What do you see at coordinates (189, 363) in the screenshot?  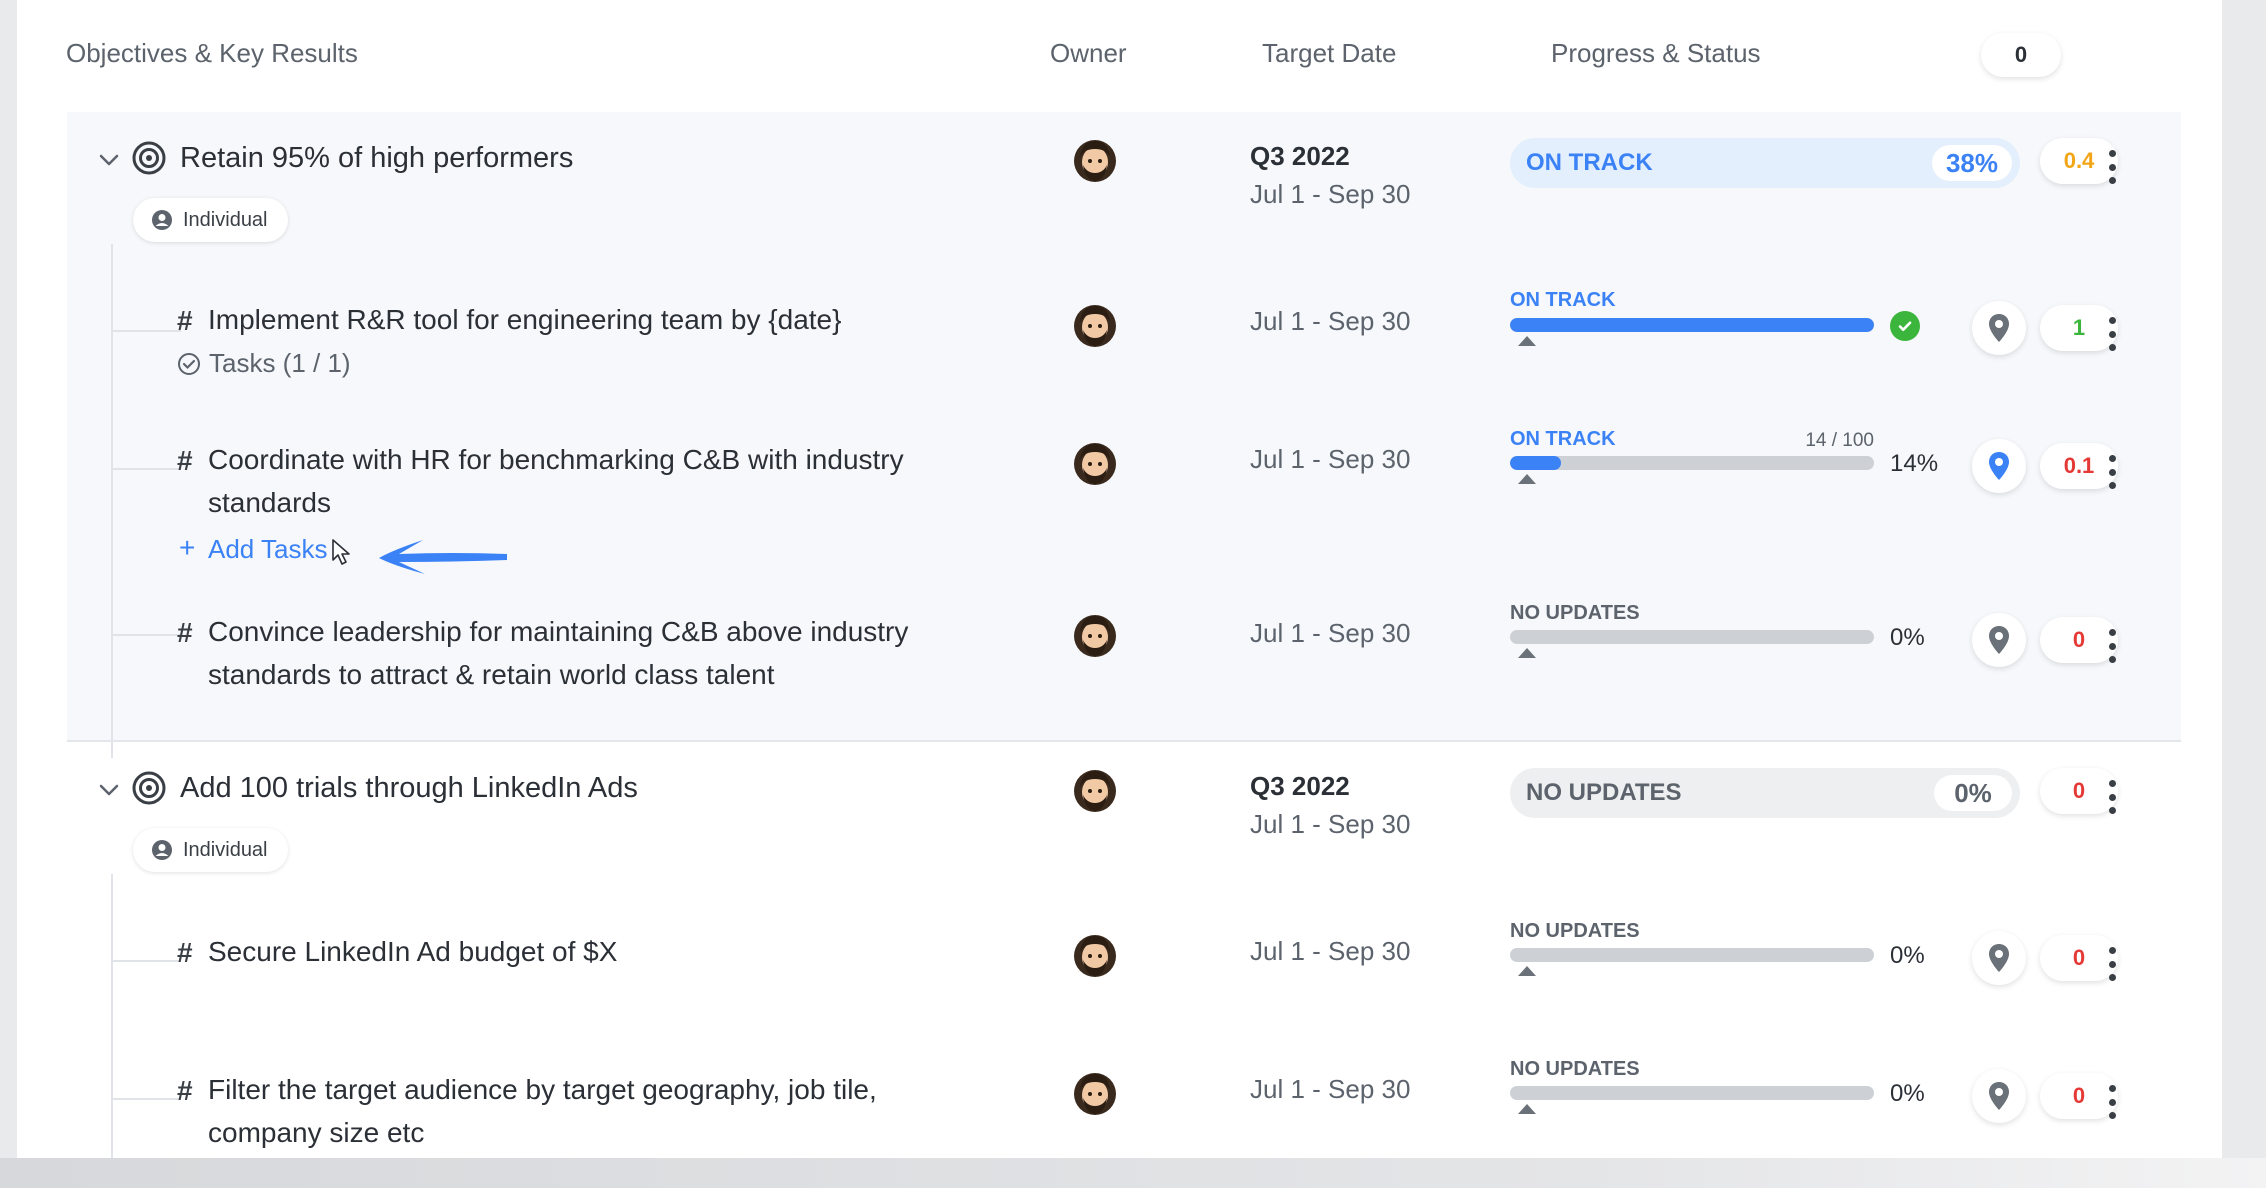 I see `check-circle-icon` at bounding box center [189, 363].